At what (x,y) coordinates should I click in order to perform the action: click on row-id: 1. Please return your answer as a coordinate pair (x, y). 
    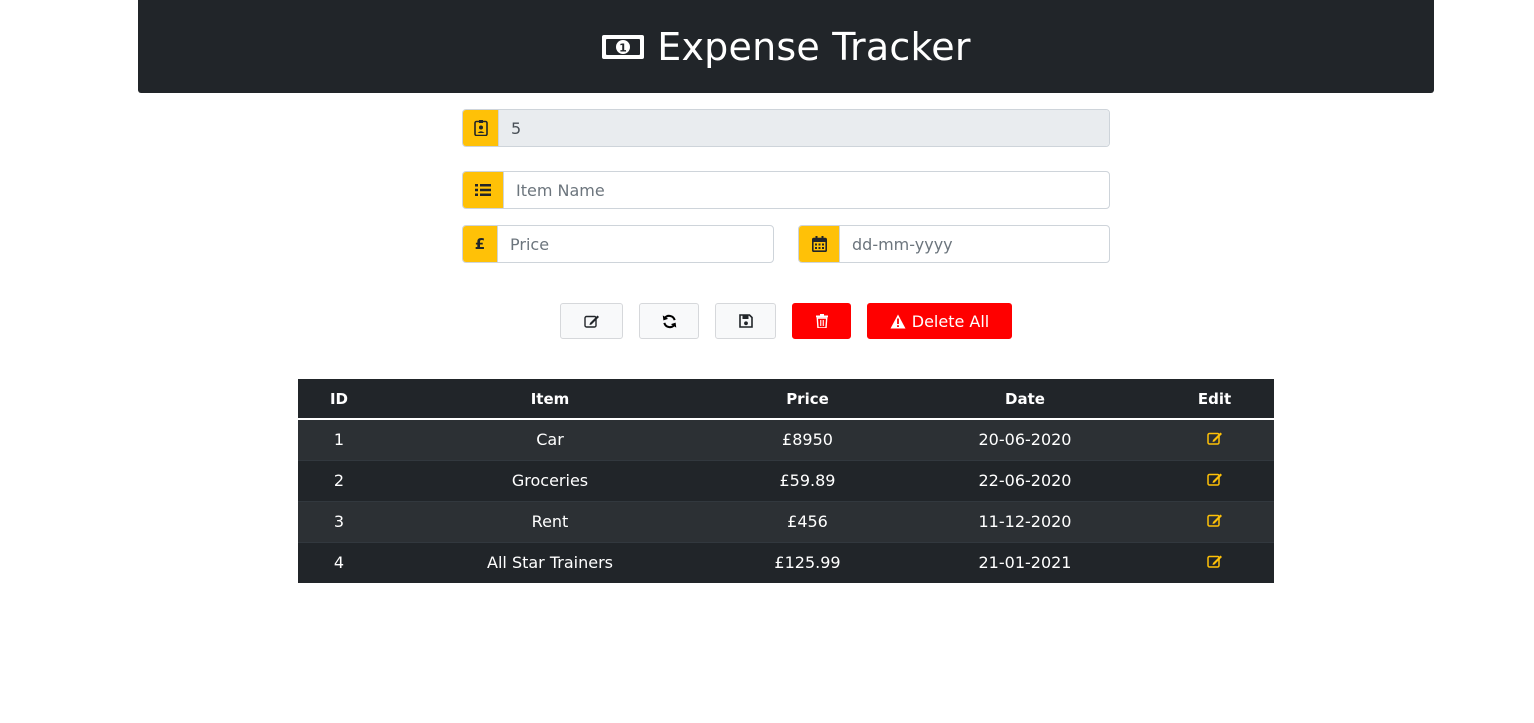
    Looking at the image, I should click on (339, 439).